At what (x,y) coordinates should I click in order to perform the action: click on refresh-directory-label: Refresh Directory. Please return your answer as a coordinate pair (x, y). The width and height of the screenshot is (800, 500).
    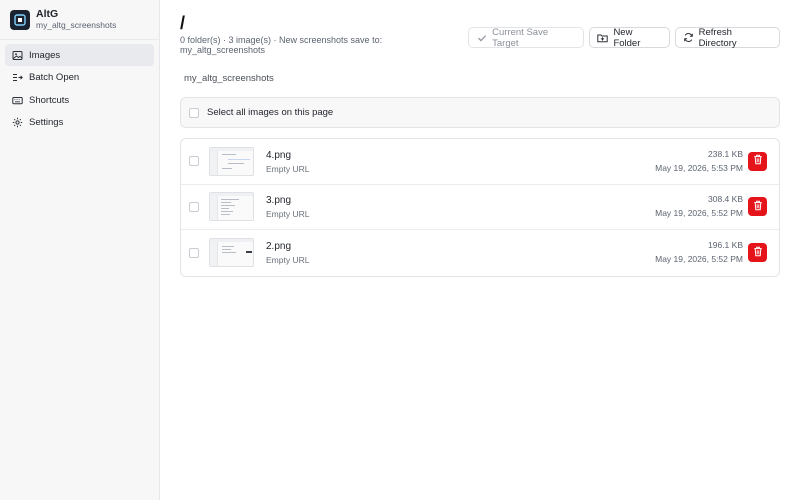
    Looking at the image, I should click on (717, 37).